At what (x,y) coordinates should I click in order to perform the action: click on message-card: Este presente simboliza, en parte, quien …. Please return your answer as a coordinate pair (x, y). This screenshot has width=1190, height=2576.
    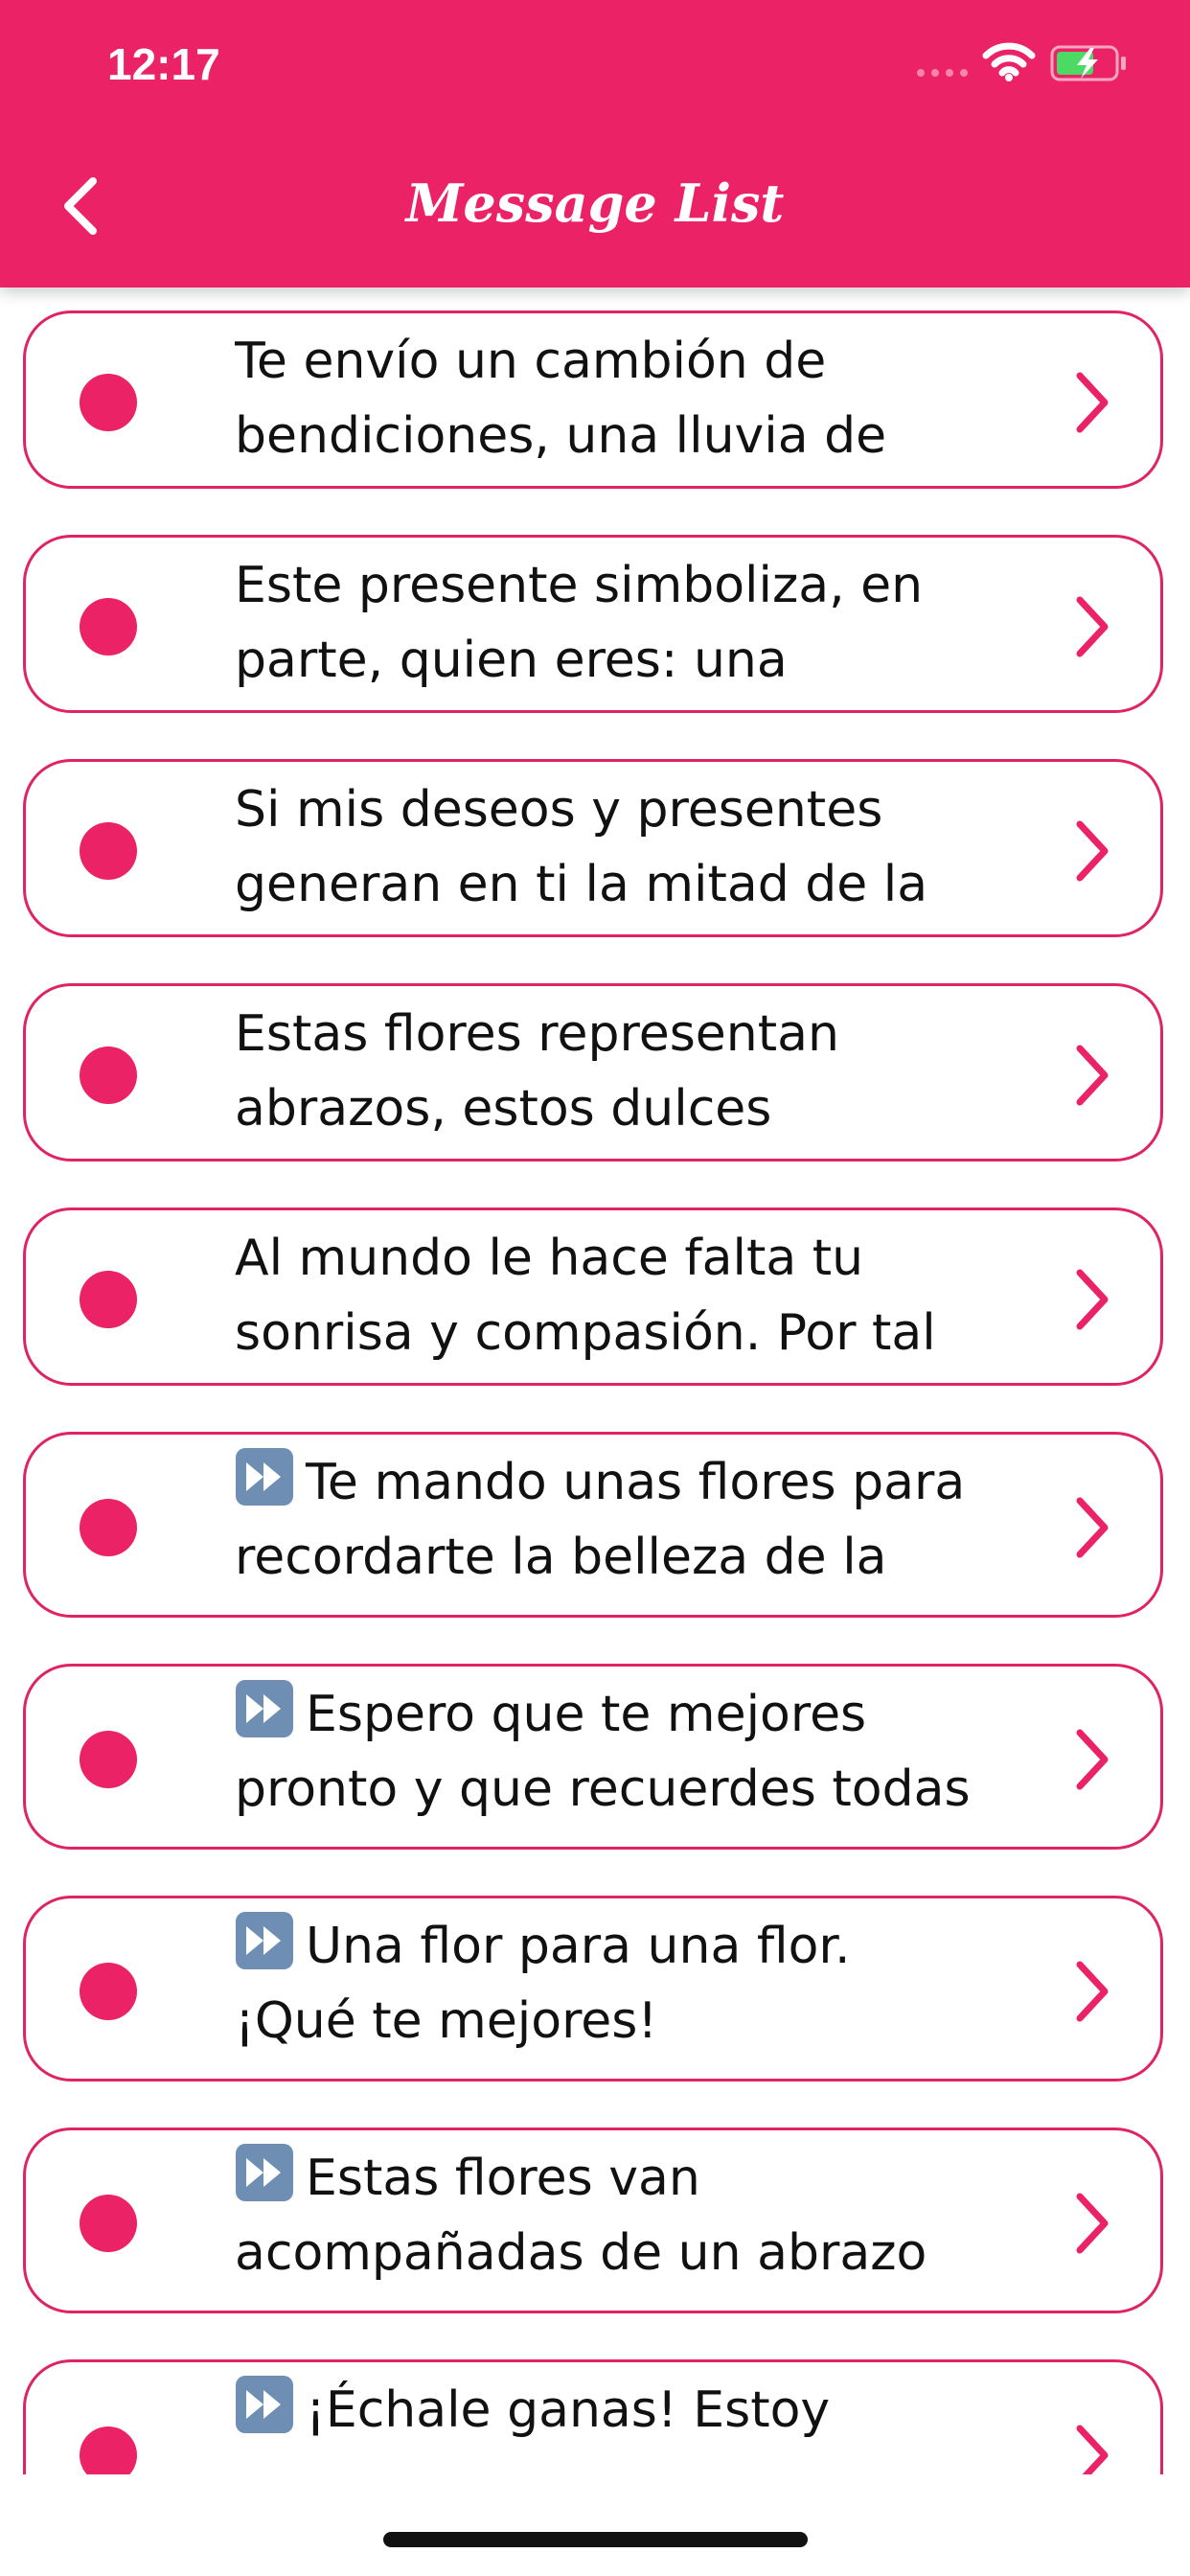
    Looking at the image, I should click on (593, 624).